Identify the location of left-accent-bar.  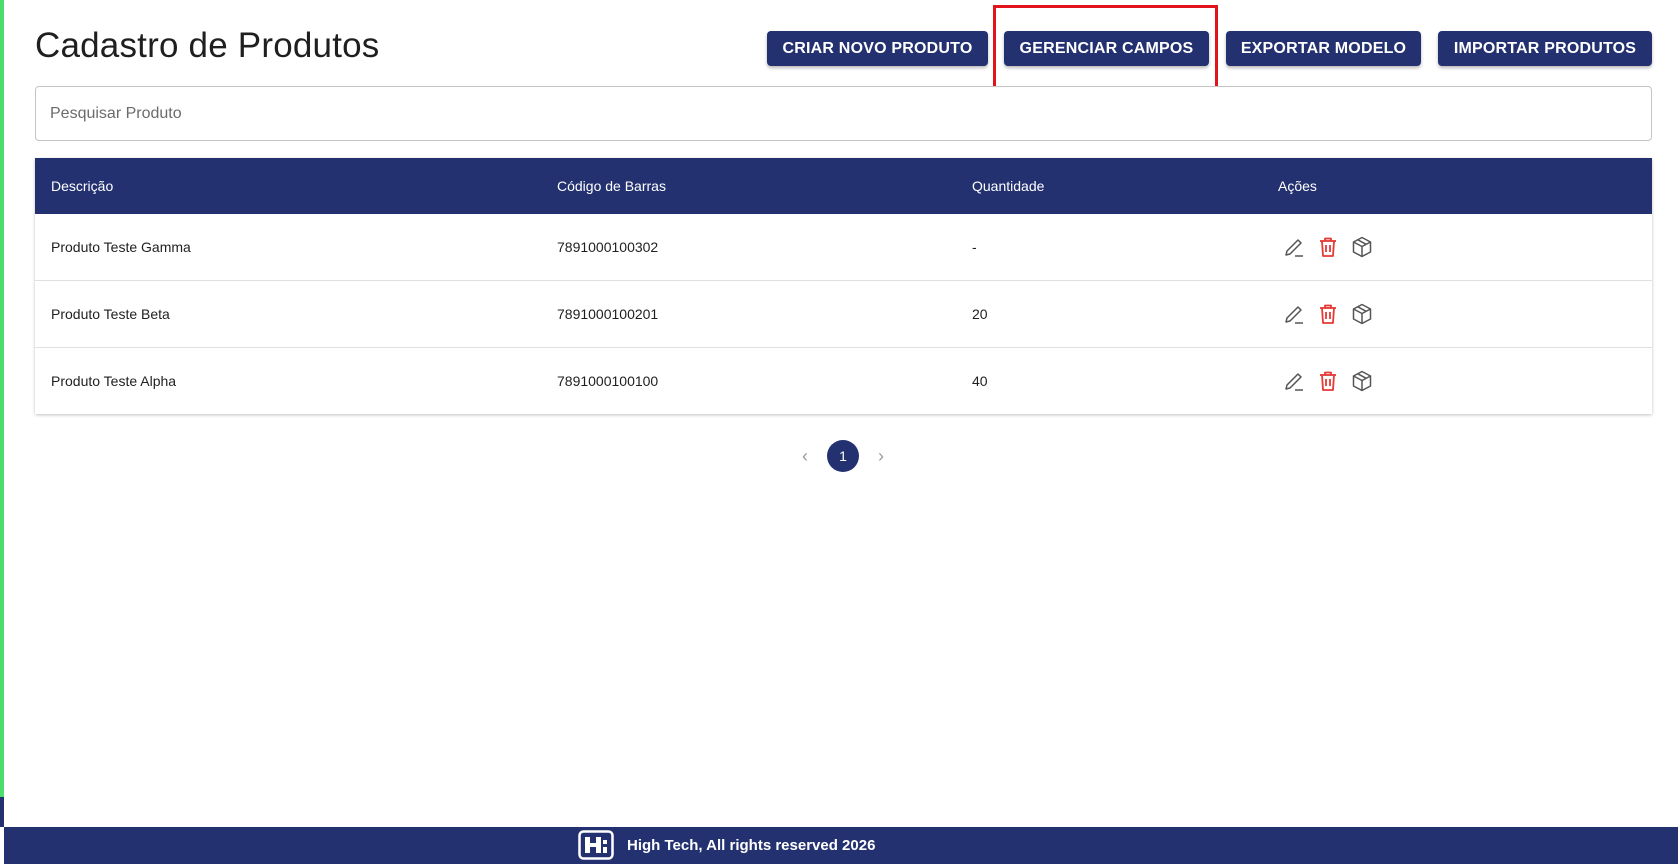
(2, 398).